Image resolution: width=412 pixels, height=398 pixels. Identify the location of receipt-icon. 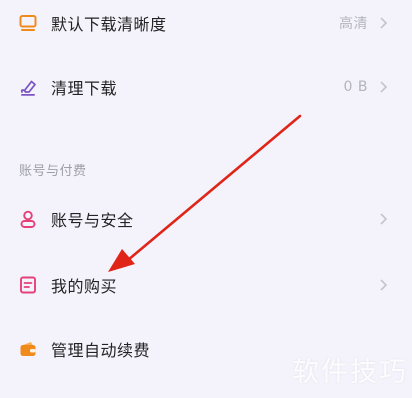
(28, 285).